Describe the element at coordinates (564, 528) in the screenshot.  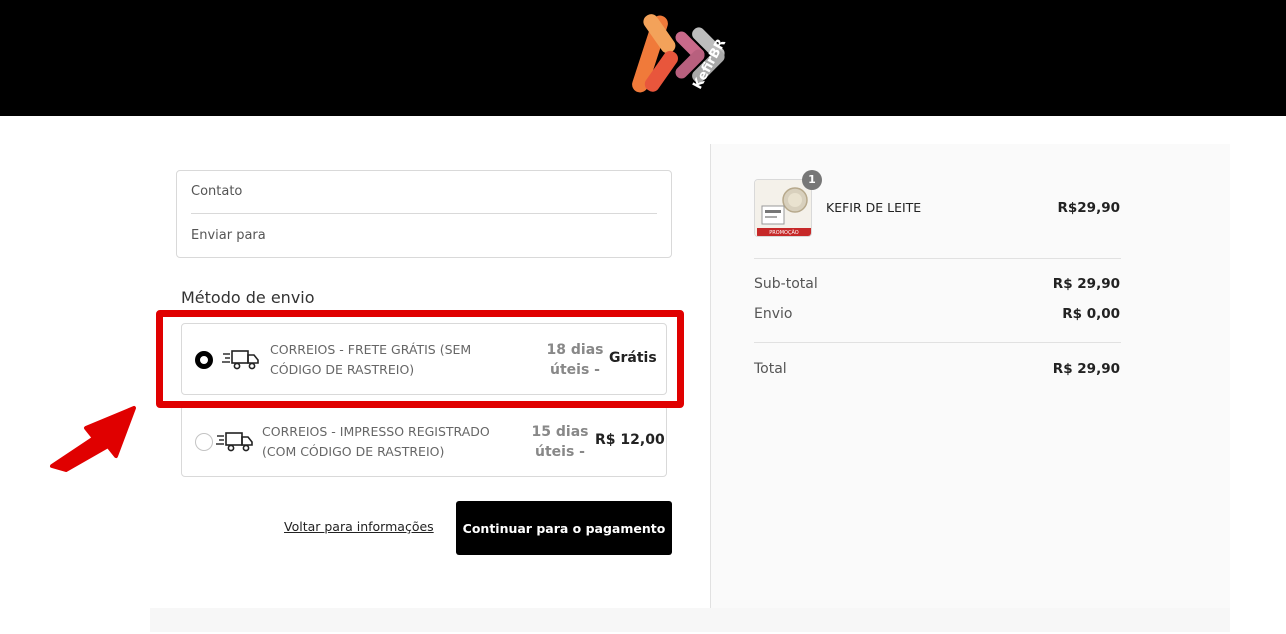
I see `continue-to-payment-button: Continuar para o pagamento` at that location.